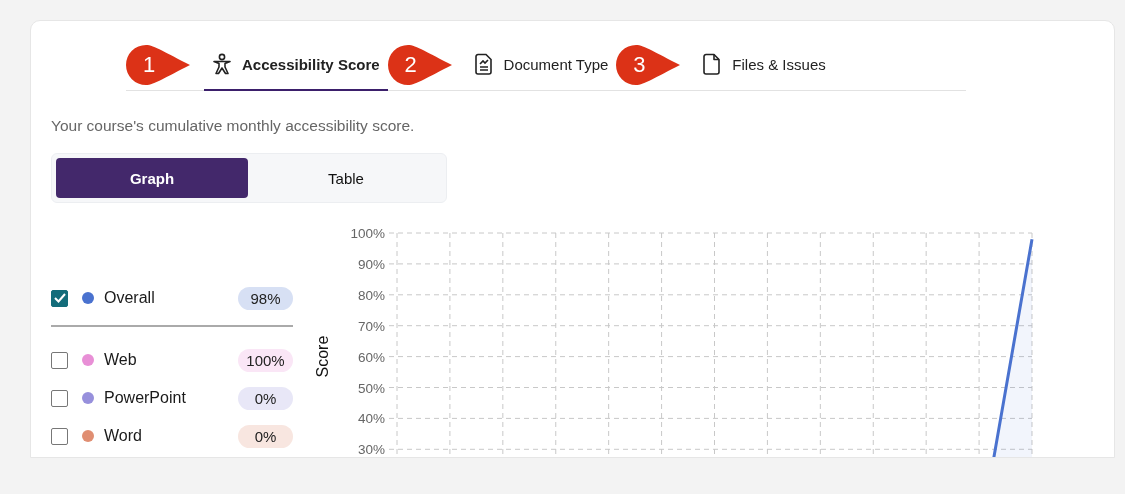 The width and height of the screenshot is (1125, 494). I want to click on person-icon, so click(222, 64).